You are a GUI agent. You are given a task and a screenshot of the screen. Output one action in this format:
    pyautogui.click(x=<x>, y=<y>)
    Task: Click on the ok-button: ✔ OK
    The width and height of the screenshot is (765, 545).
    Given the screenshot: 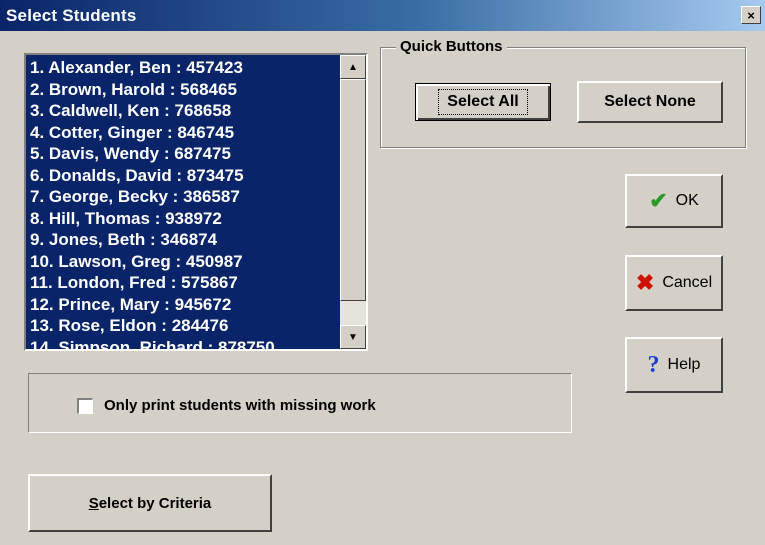 What is the action you would take?
    pyautogui.click(x=674, y=201)
    